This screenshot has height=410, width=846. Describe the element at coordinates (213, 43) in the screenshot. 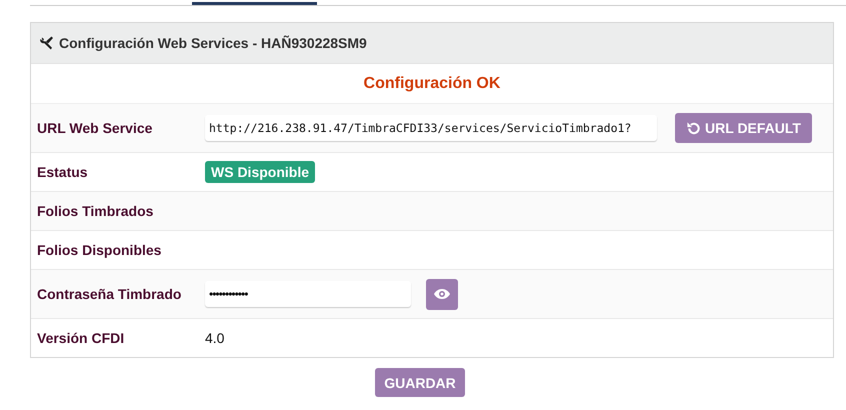

I see `panel-title: Configuración Web Services - HAÑ930228SM9` at that location.